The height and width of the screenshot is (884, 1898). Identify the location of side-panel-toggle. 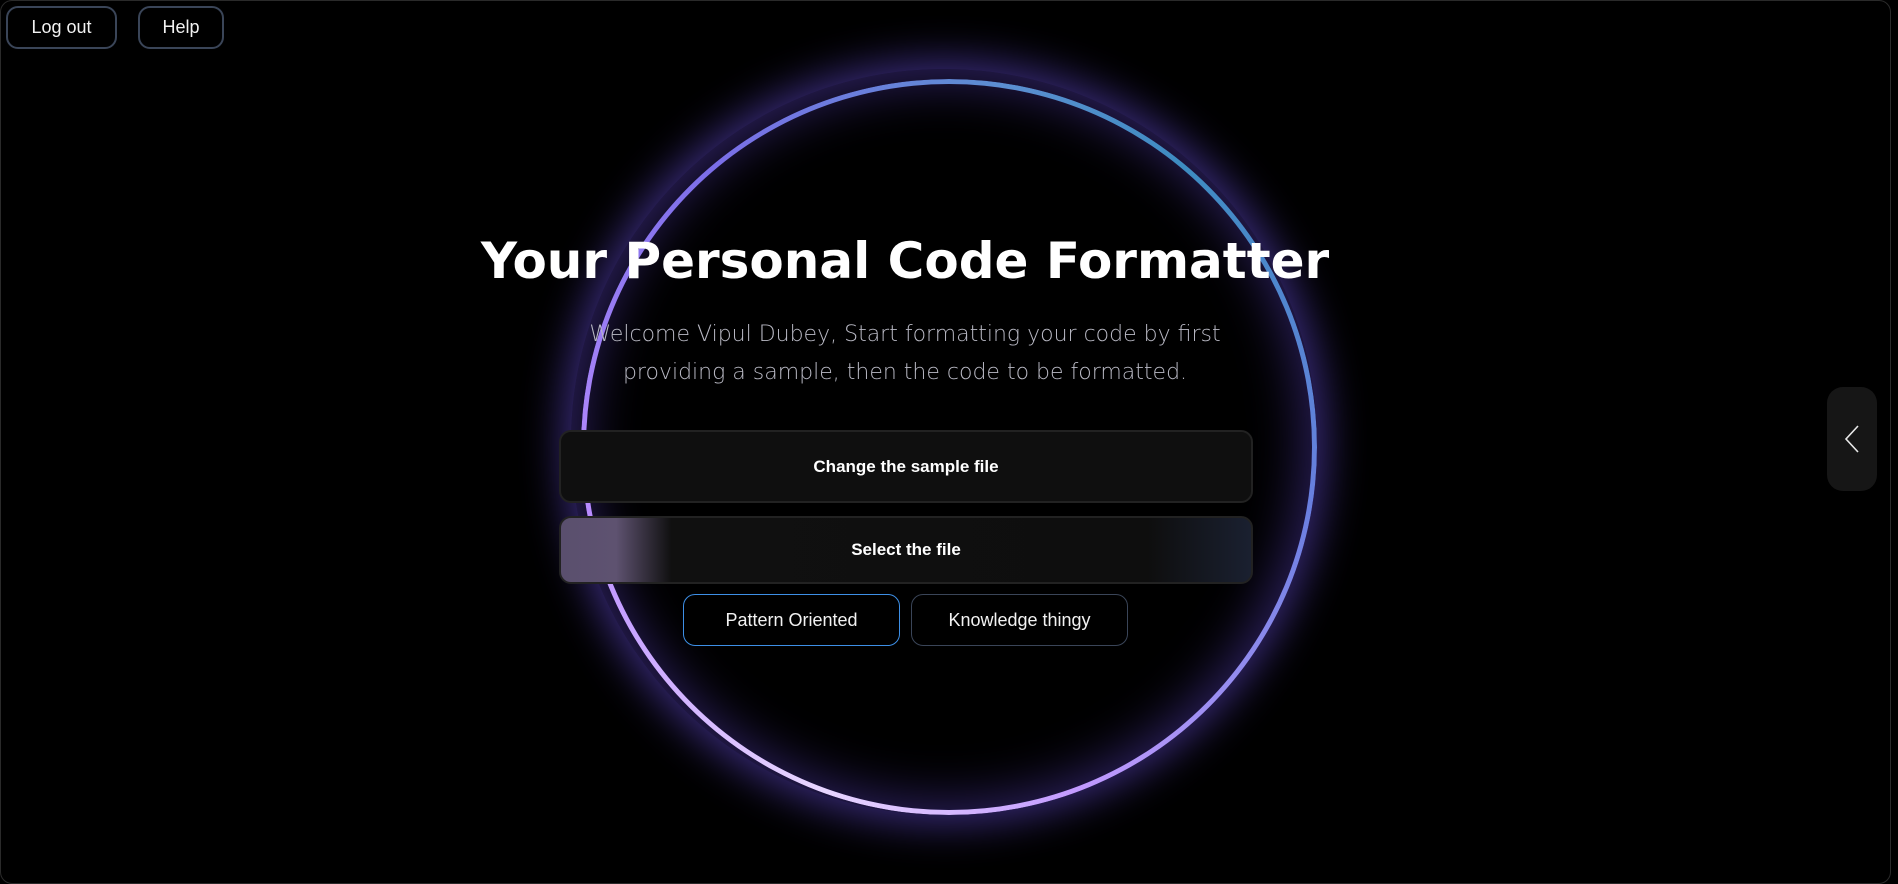
(1852, 439).